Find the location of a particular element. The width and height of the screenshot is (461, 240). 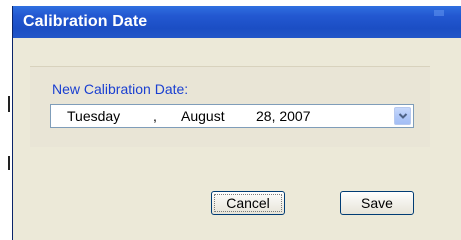

date-dropdown-button is located at coordinates (402, 116).